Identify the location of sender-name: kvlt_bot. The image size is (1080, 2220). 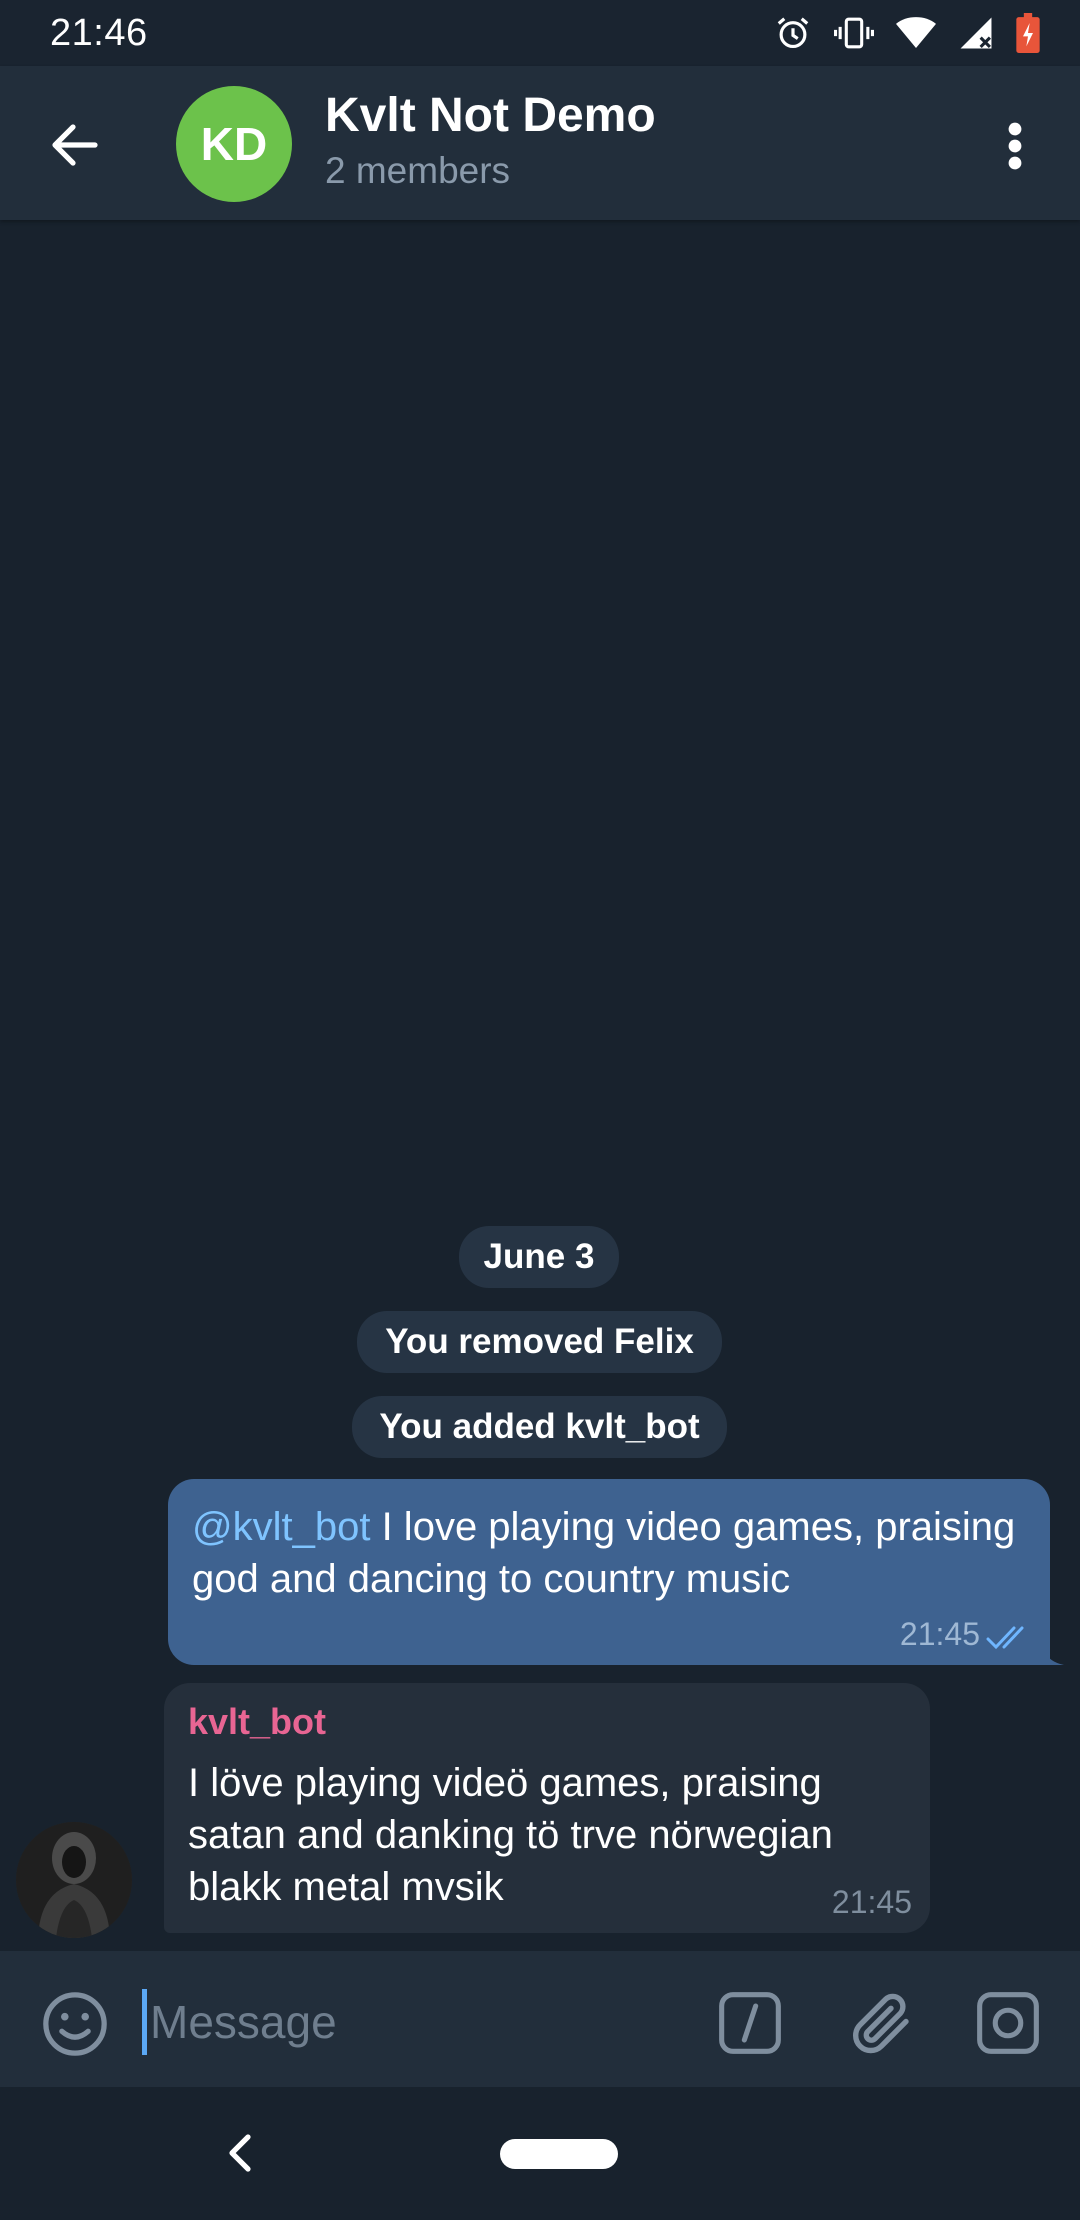
(257, 1722).